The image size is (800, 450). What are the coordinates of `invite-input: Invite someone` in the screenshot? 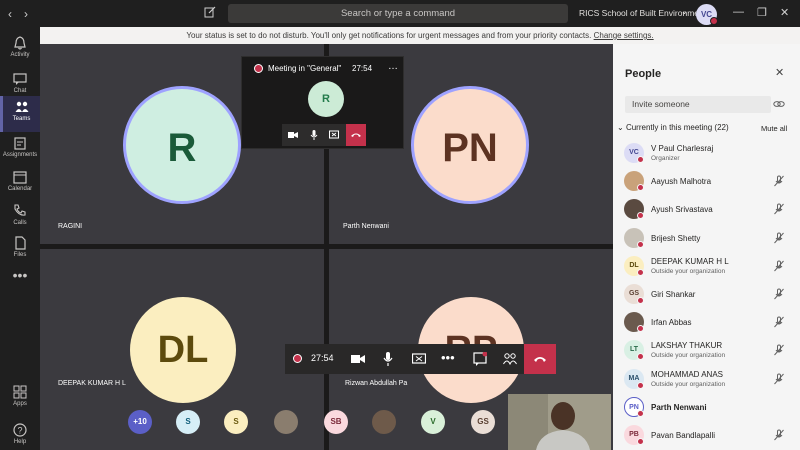 It's located at (698, 104).